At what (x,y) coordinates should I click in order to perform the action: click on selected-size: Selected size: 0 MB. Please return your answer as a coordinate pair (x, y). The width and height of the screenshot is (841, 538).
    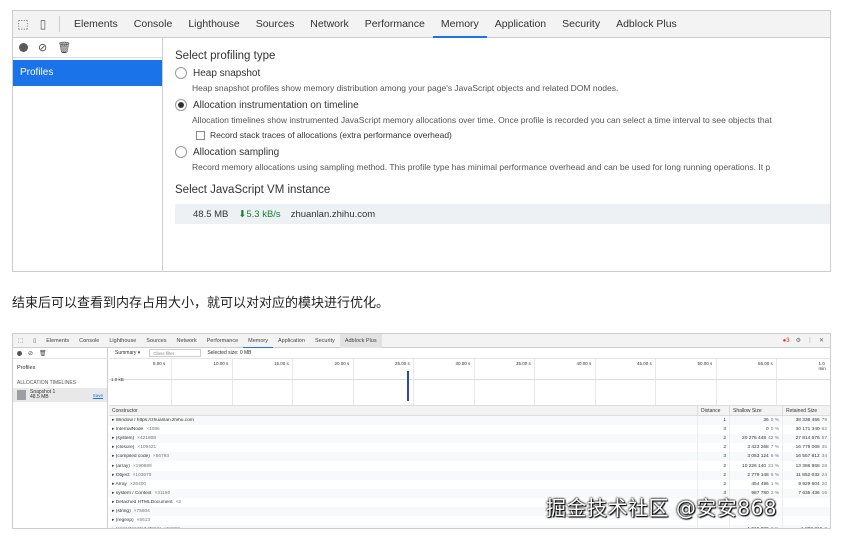
    Looking at the image, I should click on (229, 353).